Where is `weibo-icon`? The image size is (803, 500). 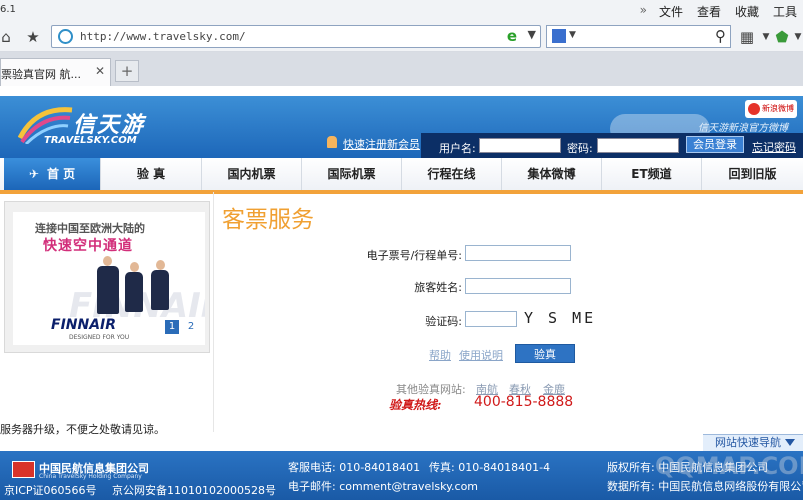 weibo-icon is located at coordinates (754, 109).